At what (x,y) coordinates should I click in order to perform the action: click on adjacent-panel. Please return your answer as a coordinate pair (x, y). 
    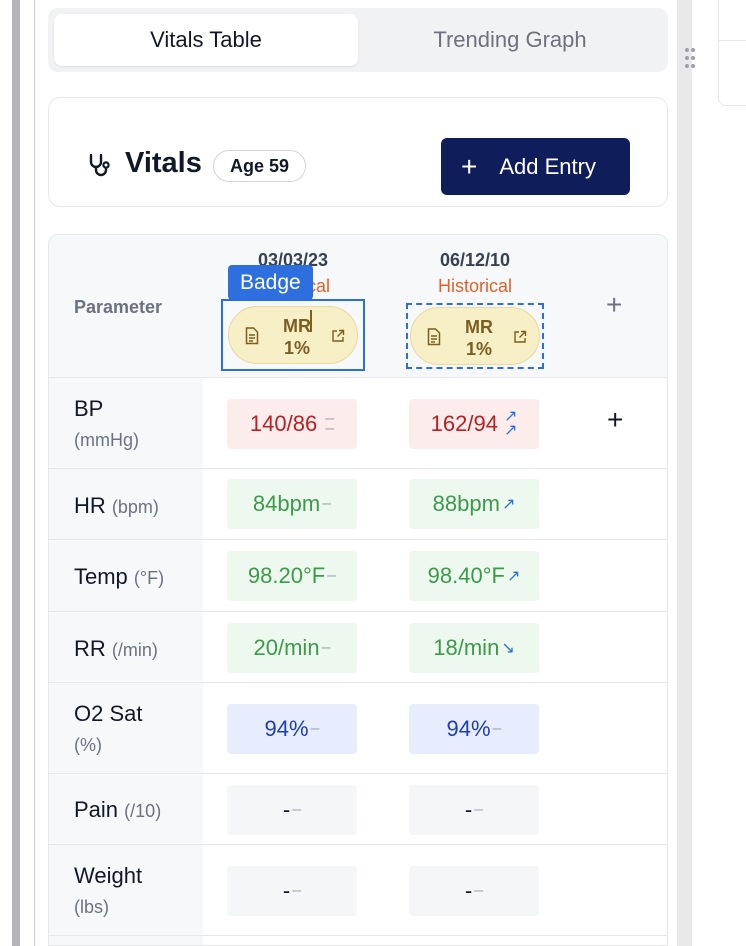
    Looking at the image, I should click on (732, 53).